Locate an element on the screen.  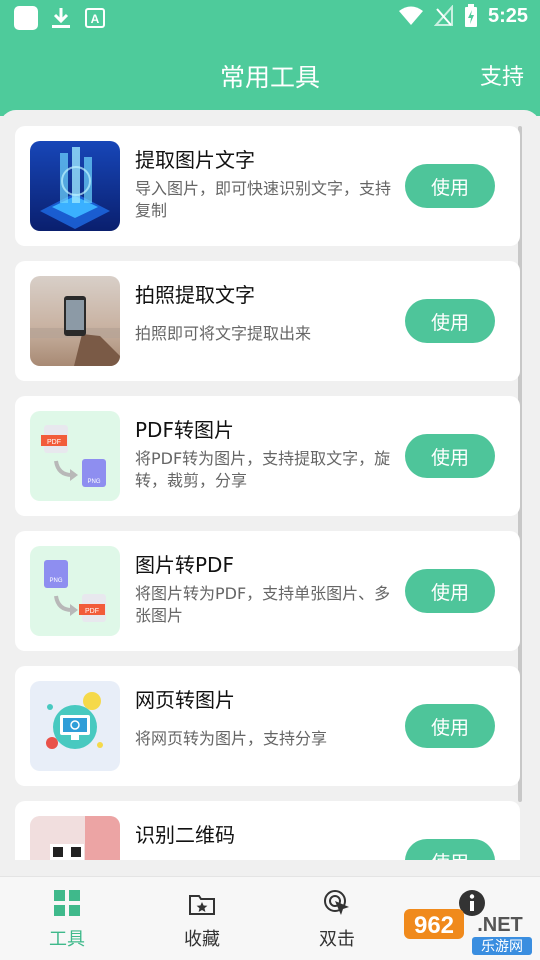
nav-label: 收藏 is located at coordinates (202, 939).